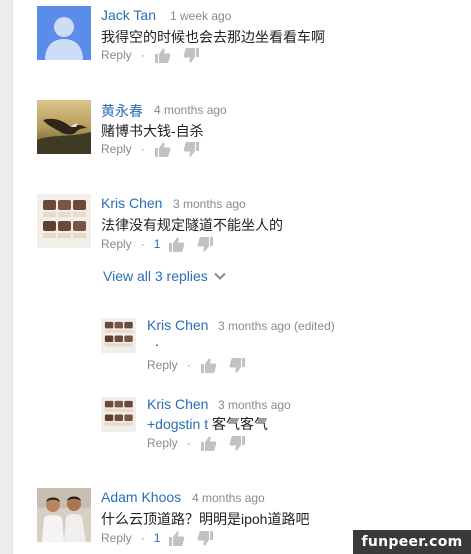 Image resolution: width=471 pixels, height=554 pixels. Describe the element at coordinates (220, 276) in the screenshot. I see `chevron-down-icon` at that location.